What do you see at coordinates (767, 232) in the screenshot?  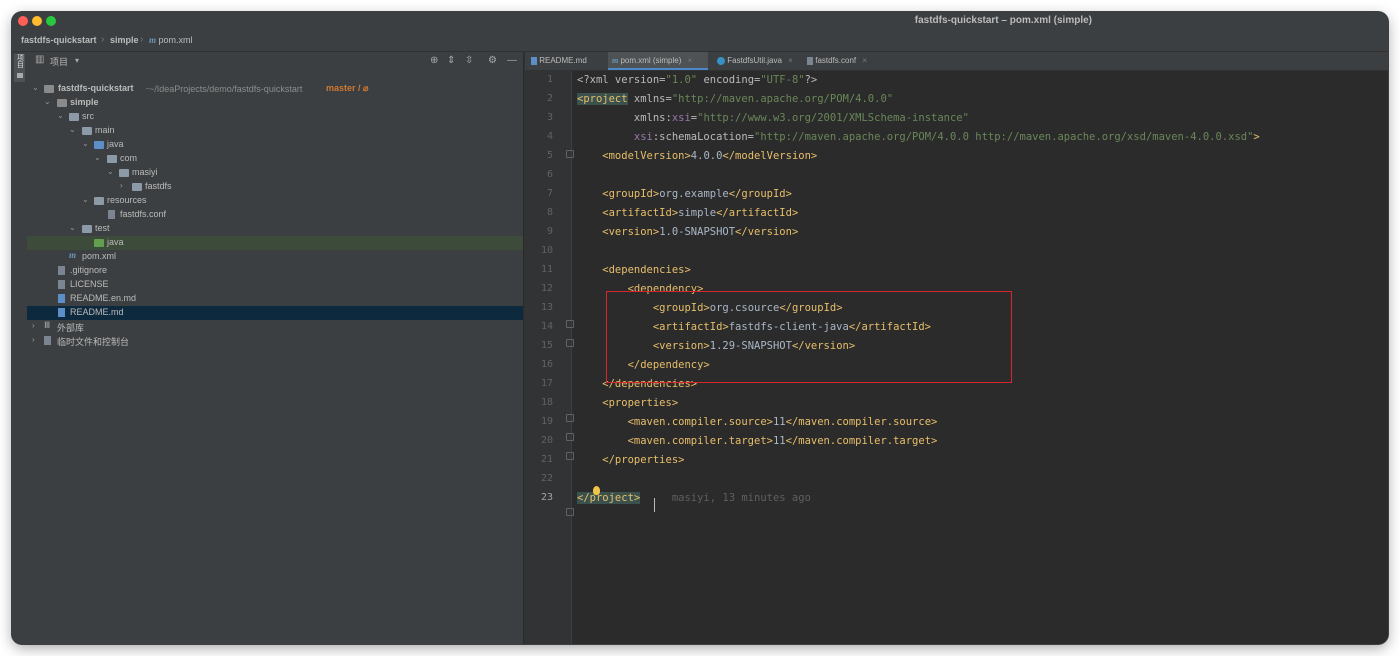 I see `tag-close: </version>` at bounding box center [767, 232].